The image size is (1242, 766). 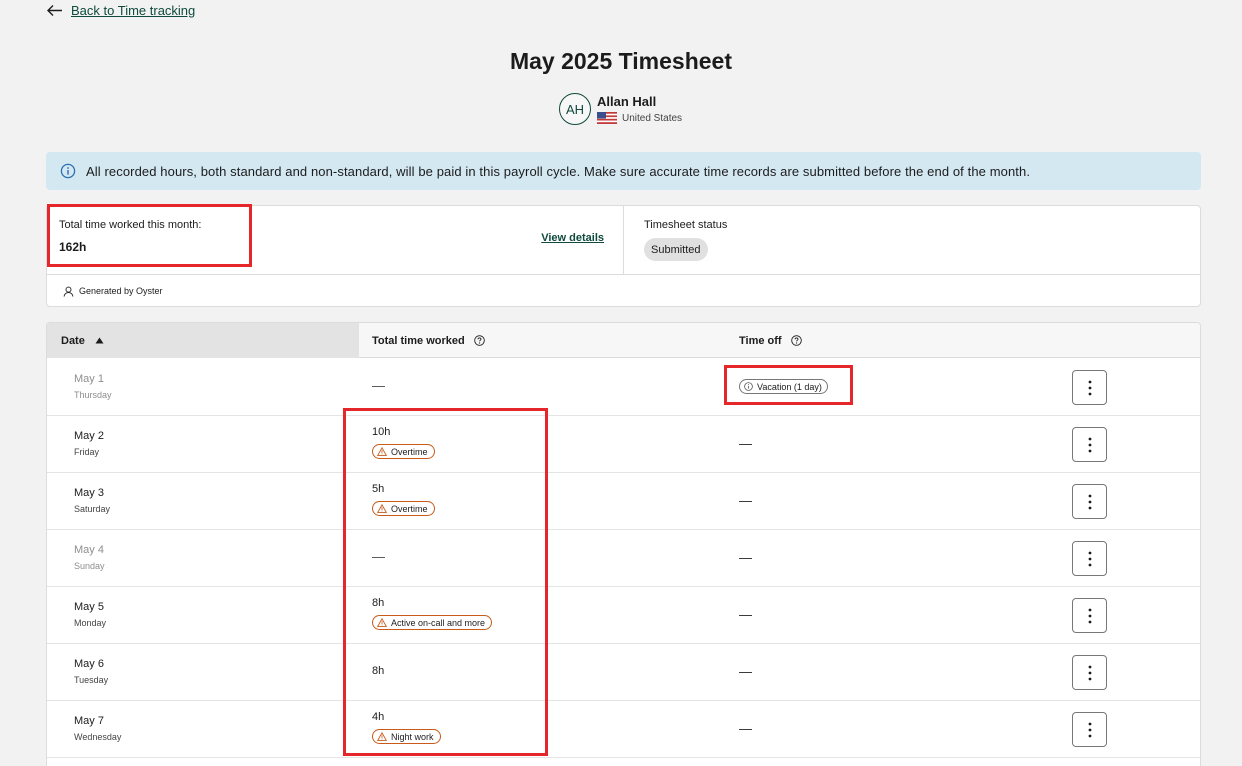 What do you see at coordinates (87, 452) in the screenshot?
I see `row-weekday: Friday` at bounding box center [87, 452].